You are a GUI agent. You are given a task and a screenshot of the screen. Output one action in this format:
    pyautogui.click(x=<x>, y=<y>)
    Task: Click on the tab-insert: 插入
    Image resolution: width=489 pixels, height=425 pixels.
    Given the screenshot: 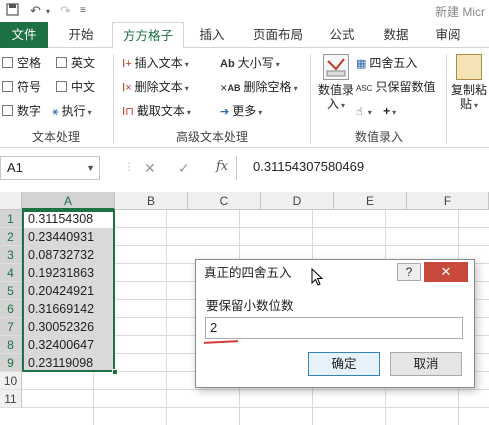 What is the action you would take?
    pyautogui.click(x=212, y=35)
    